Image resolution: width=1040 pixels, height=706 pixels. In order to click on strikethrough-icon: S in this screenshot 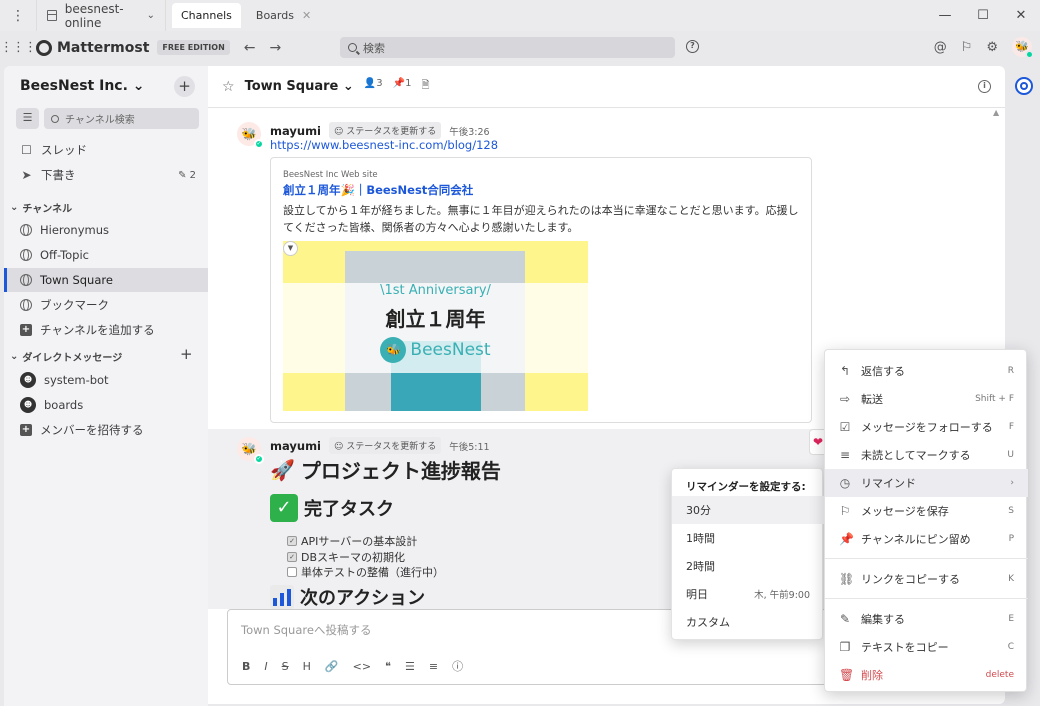, I will do `click(285, 666)`.